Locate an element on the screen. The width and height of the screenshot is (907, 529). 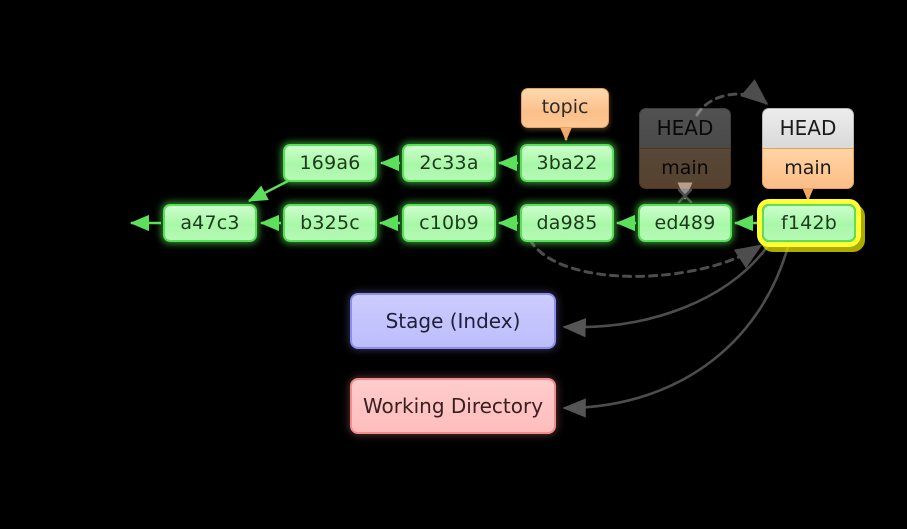
commit-node-c10b9: c10b9 is located at coordinates (449, 223).